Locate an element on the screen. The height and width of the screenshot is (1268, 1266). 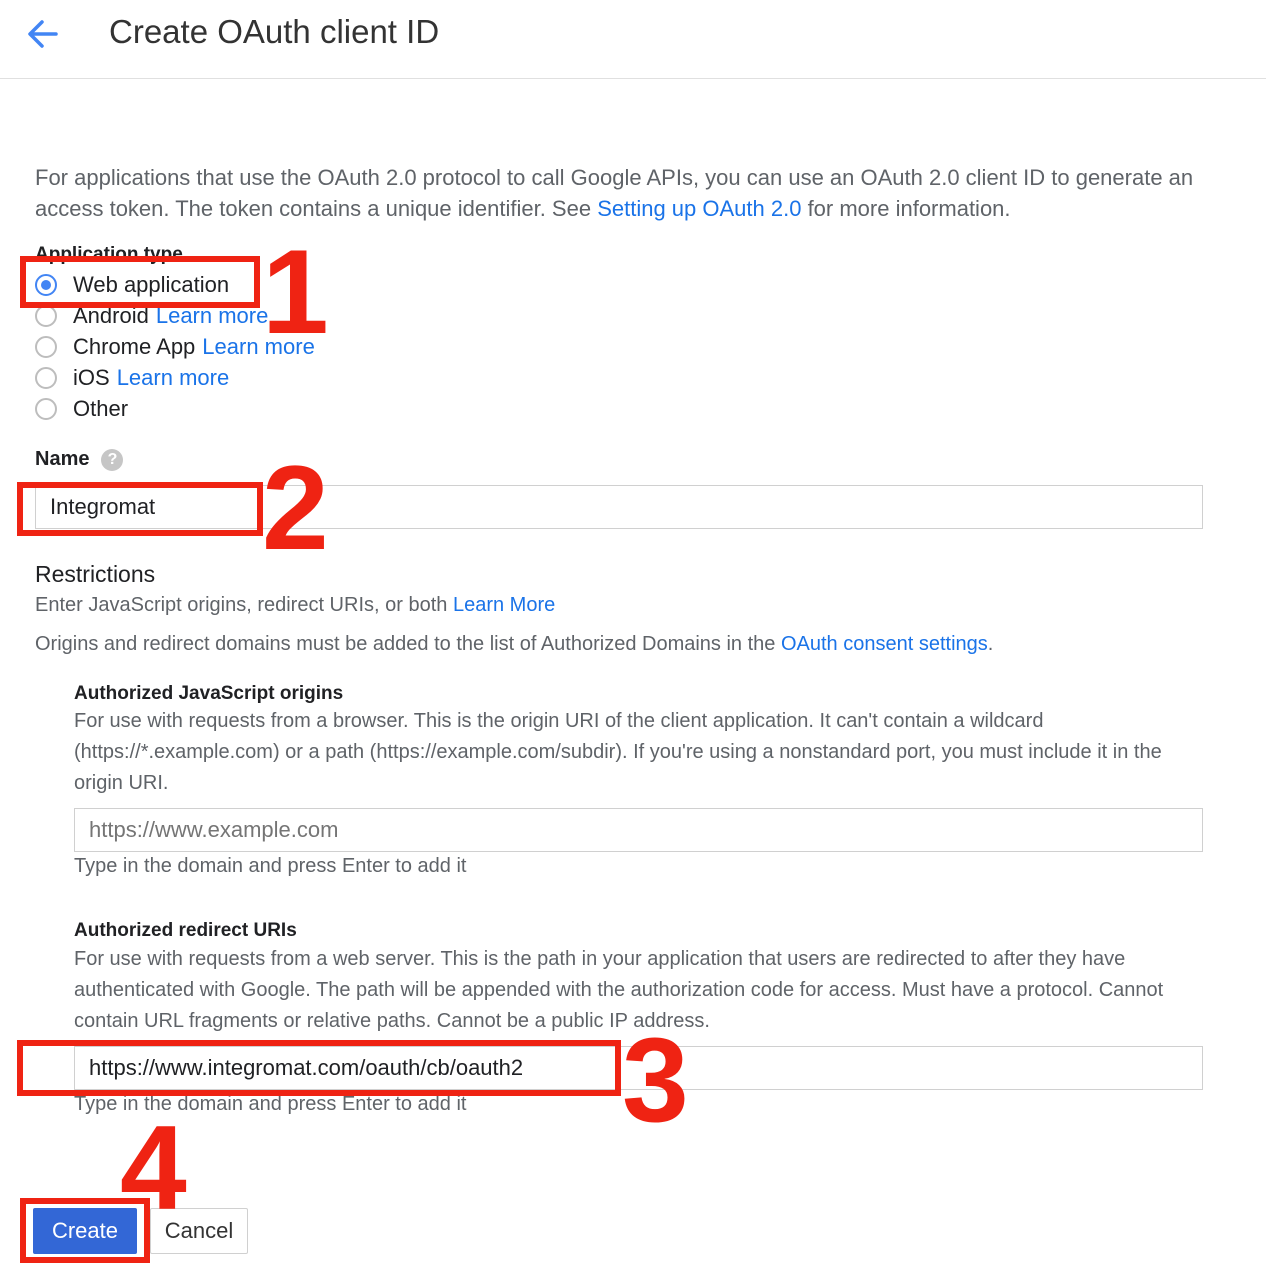
page-header: Create OAuth client ID is located at coordinates (633, 39).